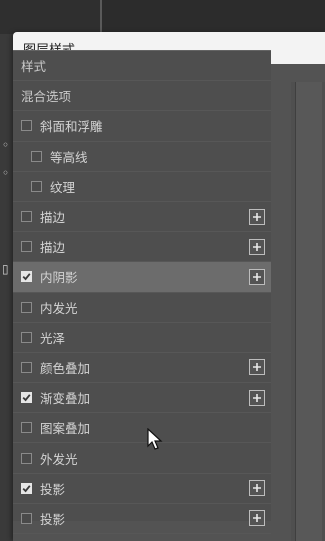  I want to click on style-list-item-label: 内发光, so click(59, 308).